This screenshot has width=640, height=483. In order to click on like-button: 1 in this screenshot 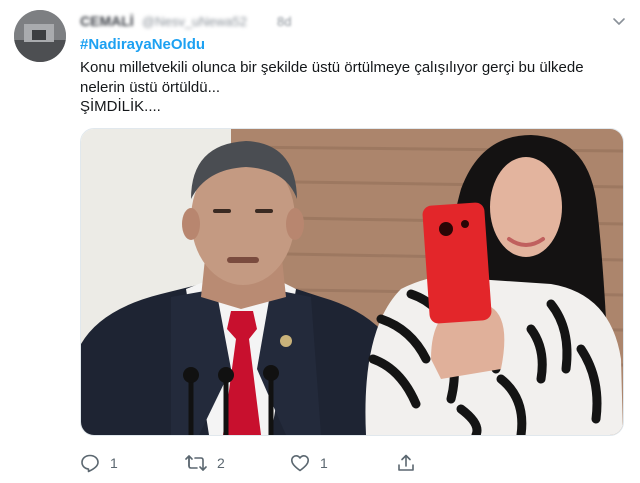, I will do `click(309, 463)`.